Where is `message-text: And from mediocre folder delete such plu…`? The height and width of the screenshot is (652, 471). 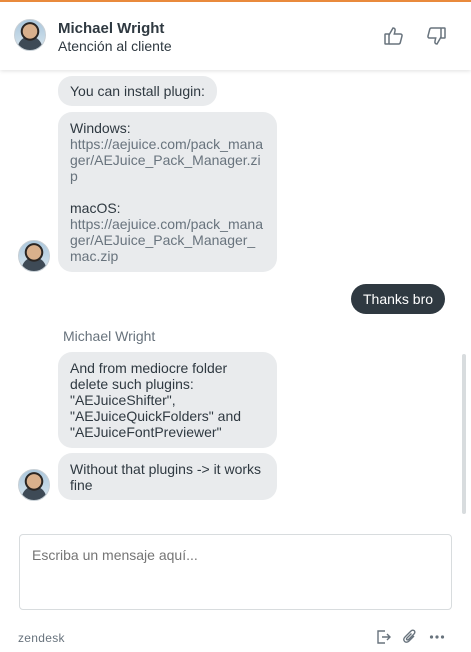
message-text: And from mediocre folder delete such plu… is located at coordinates (156, 400).